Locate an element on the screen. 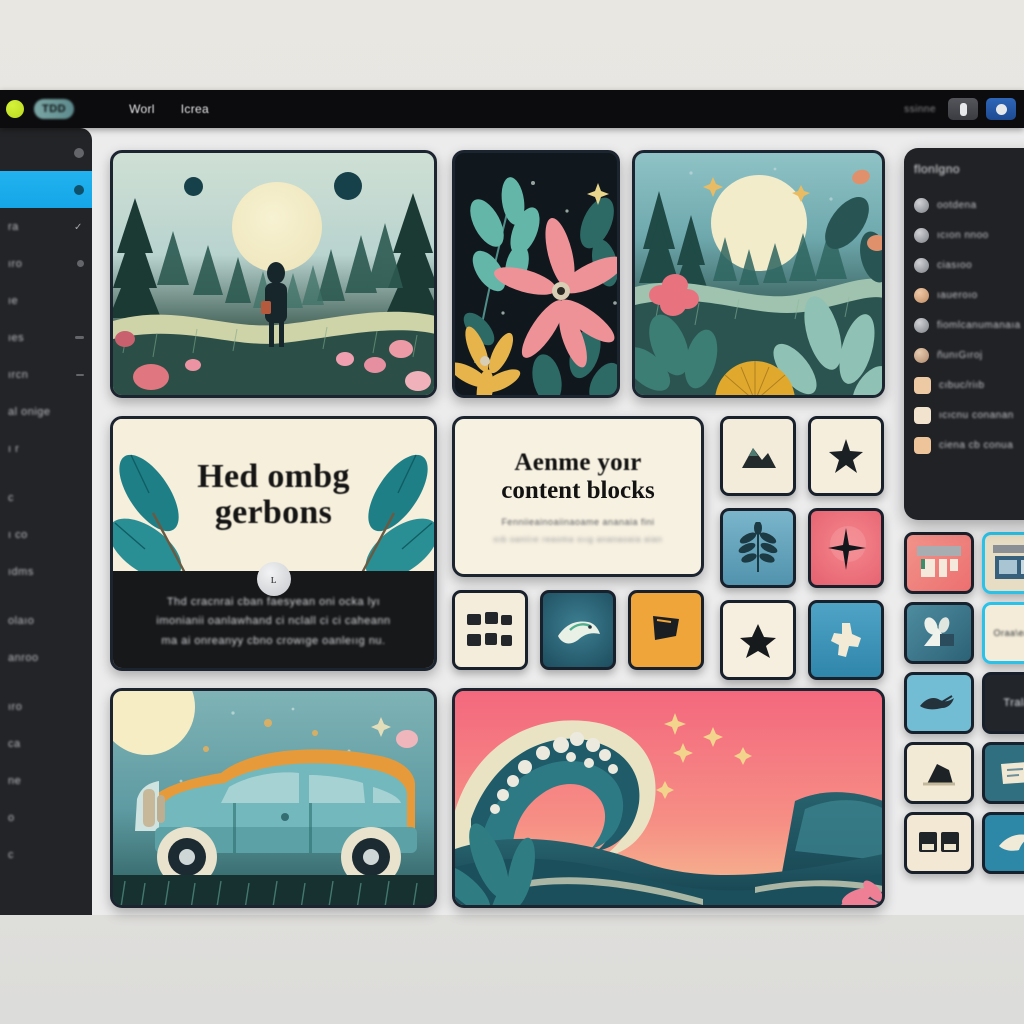 The width and height of the screenshot is (1024, 1024). thumb-teal-page is located at coordinates (1003, 773).